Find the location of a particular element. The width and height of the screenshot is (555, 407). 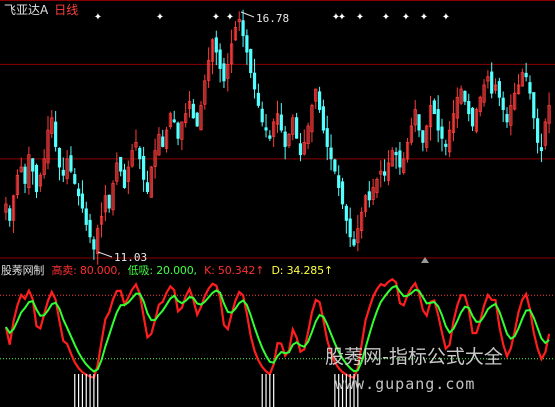

chart-title: 飞亚达A 日线 is located at coordinates (41, 9).